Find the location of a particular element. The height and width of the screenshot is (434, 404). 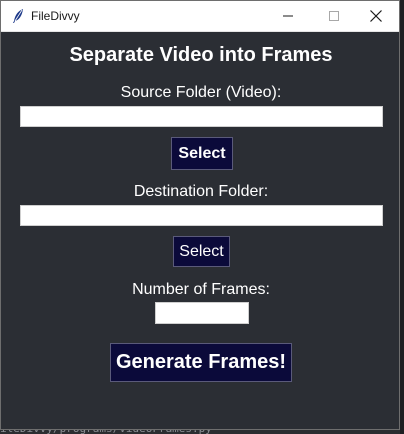

destination-folder-label: Destination Folder: is located at coordinates (201, 191).